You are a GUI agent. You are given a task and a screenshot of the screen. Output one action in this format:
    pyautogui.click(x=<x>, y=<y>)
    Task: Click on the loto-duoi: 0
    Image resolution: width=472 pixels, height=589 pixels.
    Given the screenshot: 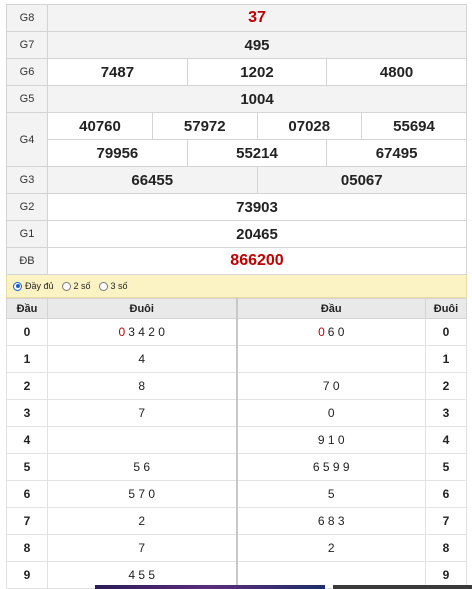 What is the action you would take?
    pyautogui.click(x=446, y=332)
    